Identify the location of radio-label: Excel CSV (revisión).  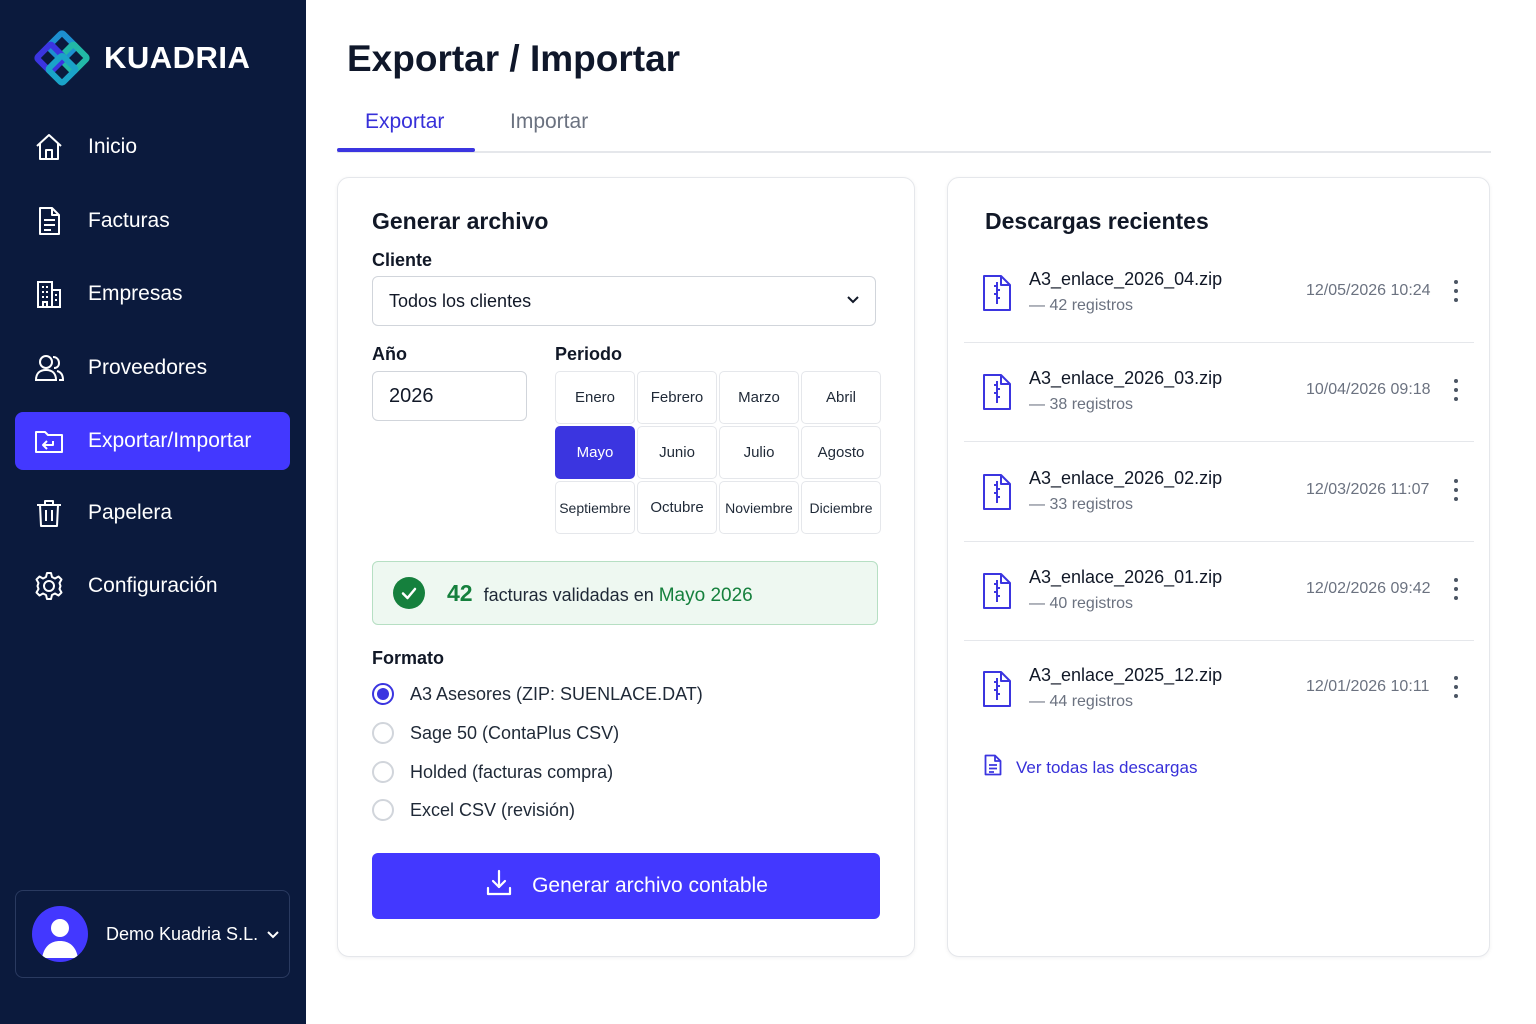
(493, 809).